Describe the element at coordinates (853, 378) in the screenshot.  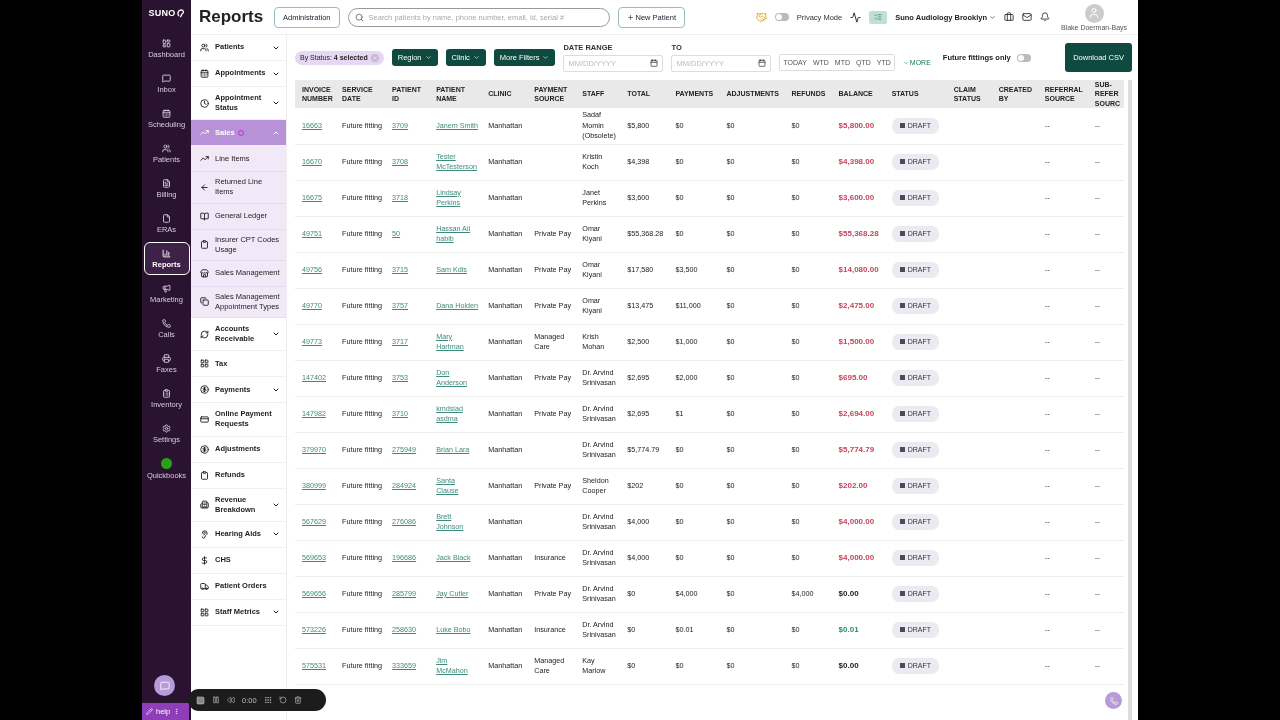
I see `balance-amount: $695.00` at that location.